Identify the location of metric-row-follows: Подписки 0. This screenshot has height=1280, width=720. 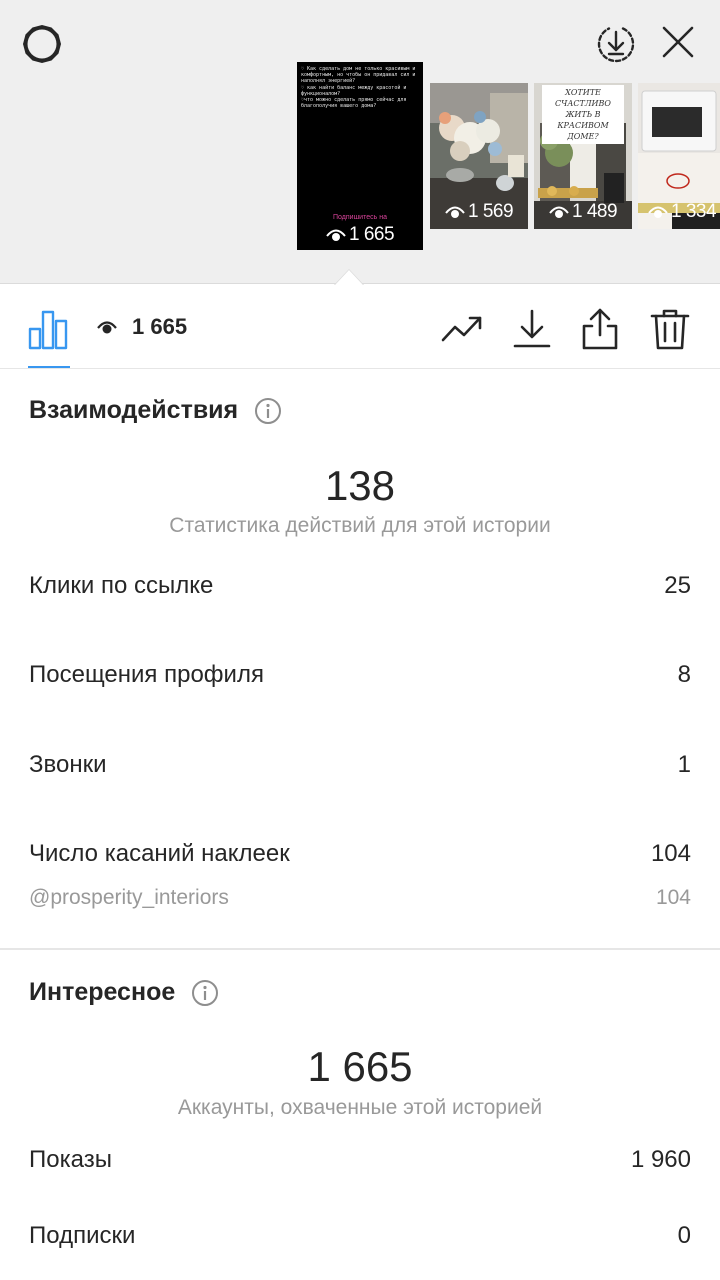
(360, 1236).